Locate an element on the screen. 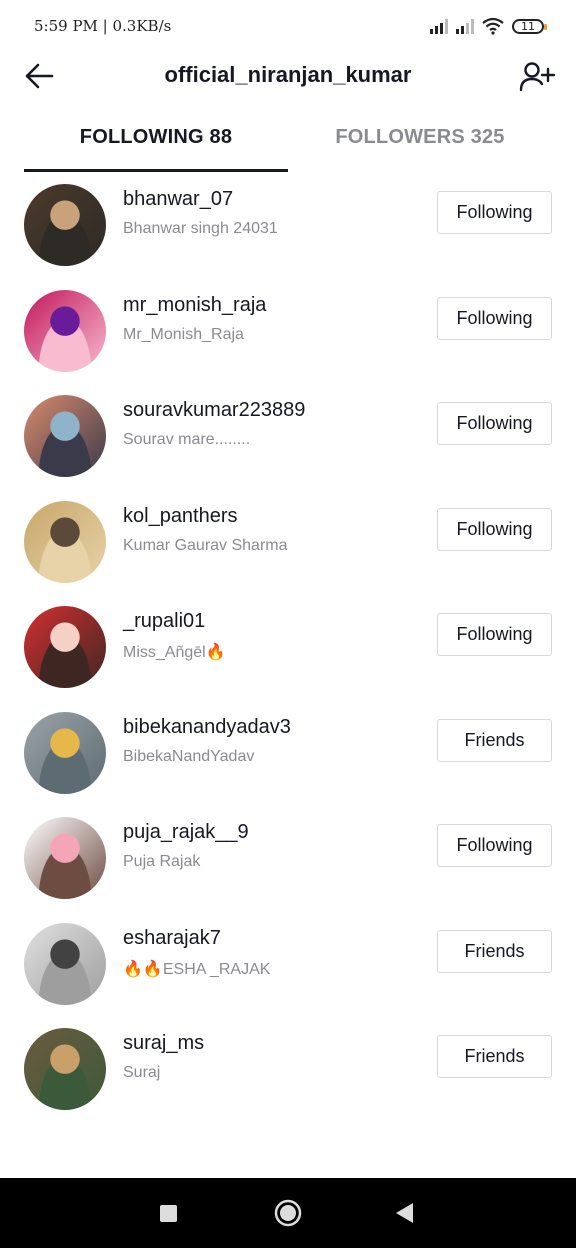 The height and width of the screenshot is (1248, 576). username: bibekanandyadav3 is located at coordinates (207, 726).